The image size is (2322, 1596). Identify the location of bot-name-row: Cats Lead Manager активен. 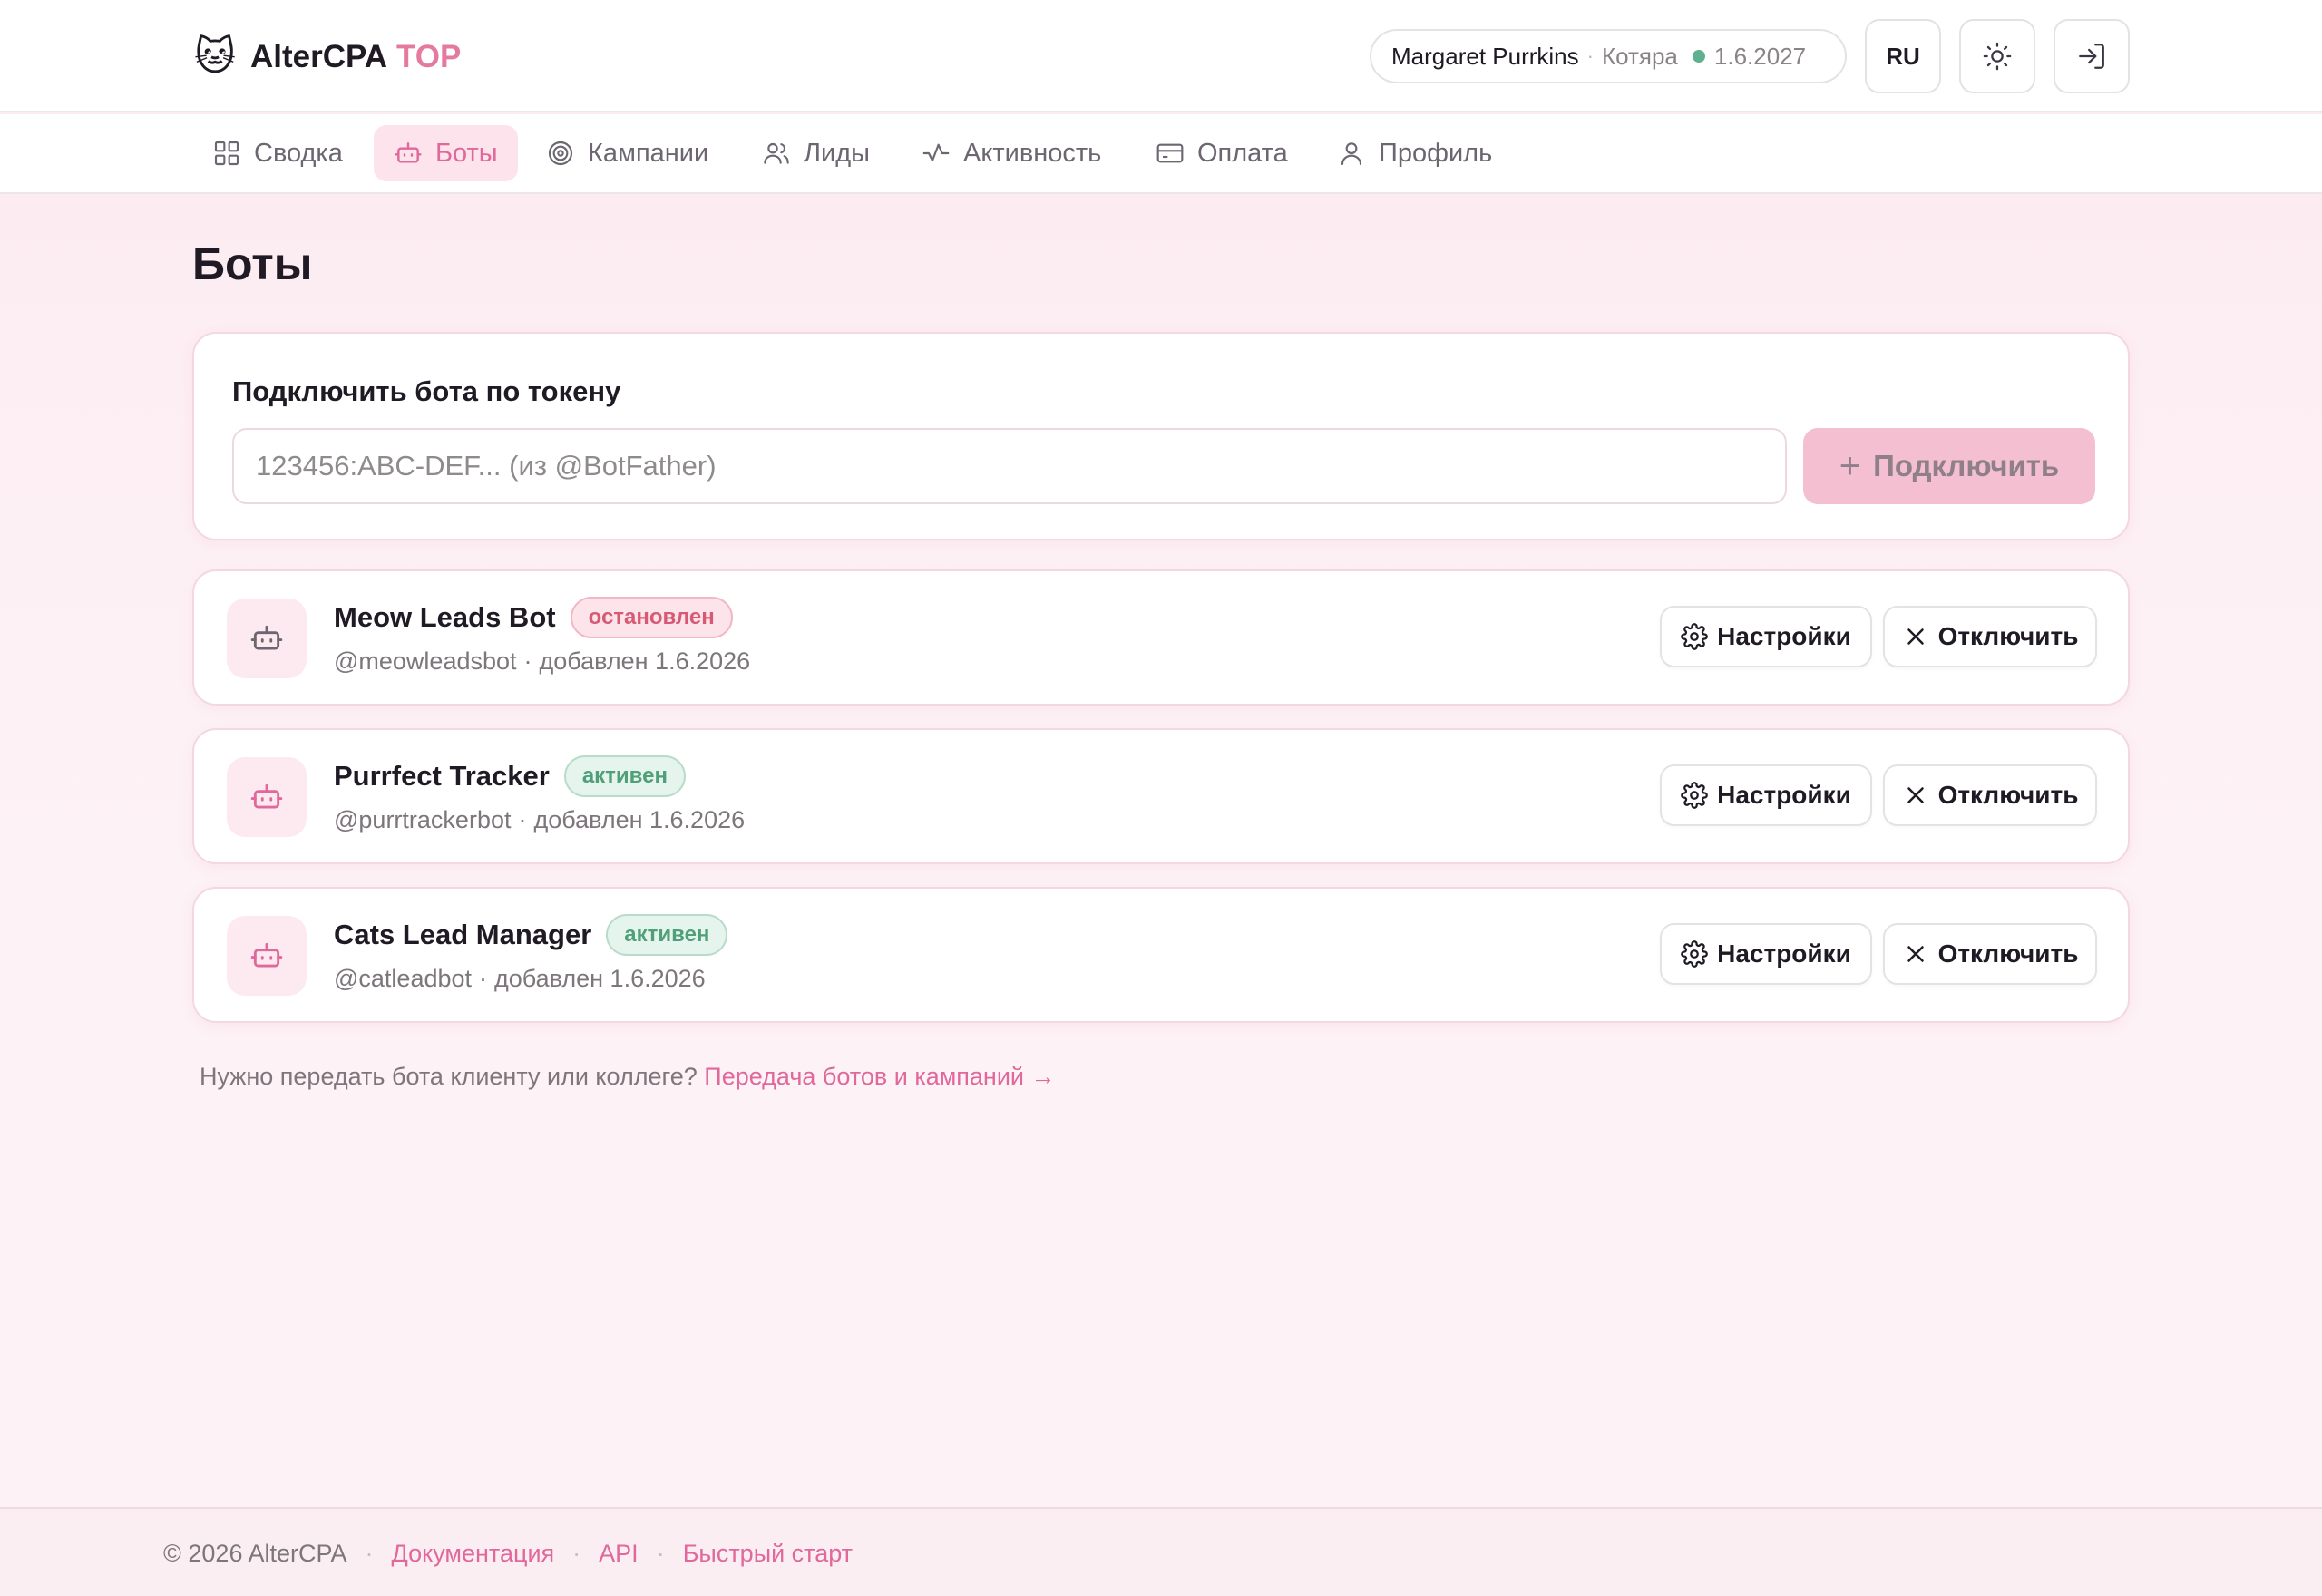
(531, 935).